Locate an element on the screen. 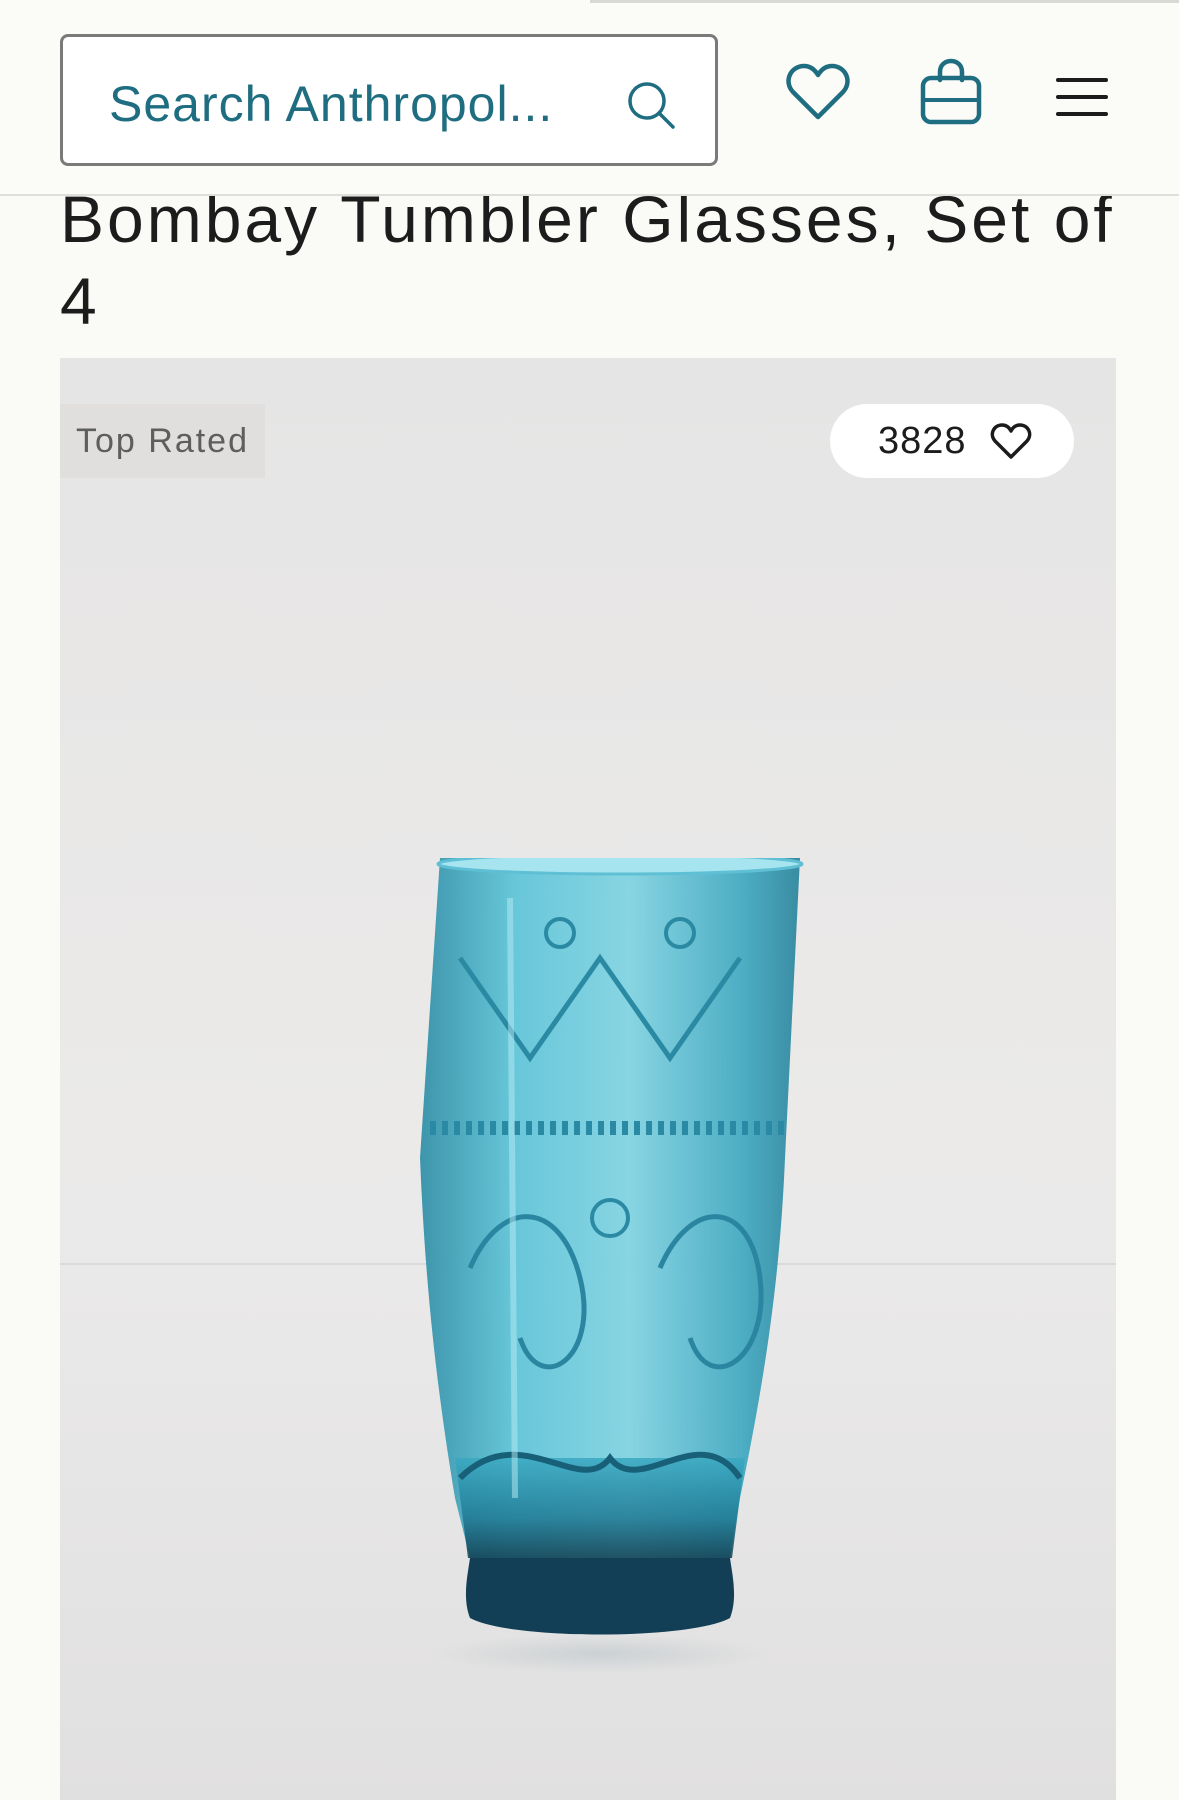 The height and width of the screenshot is (1800, 1179). tumbler-glass-image is located at coordinates (612, 1266).